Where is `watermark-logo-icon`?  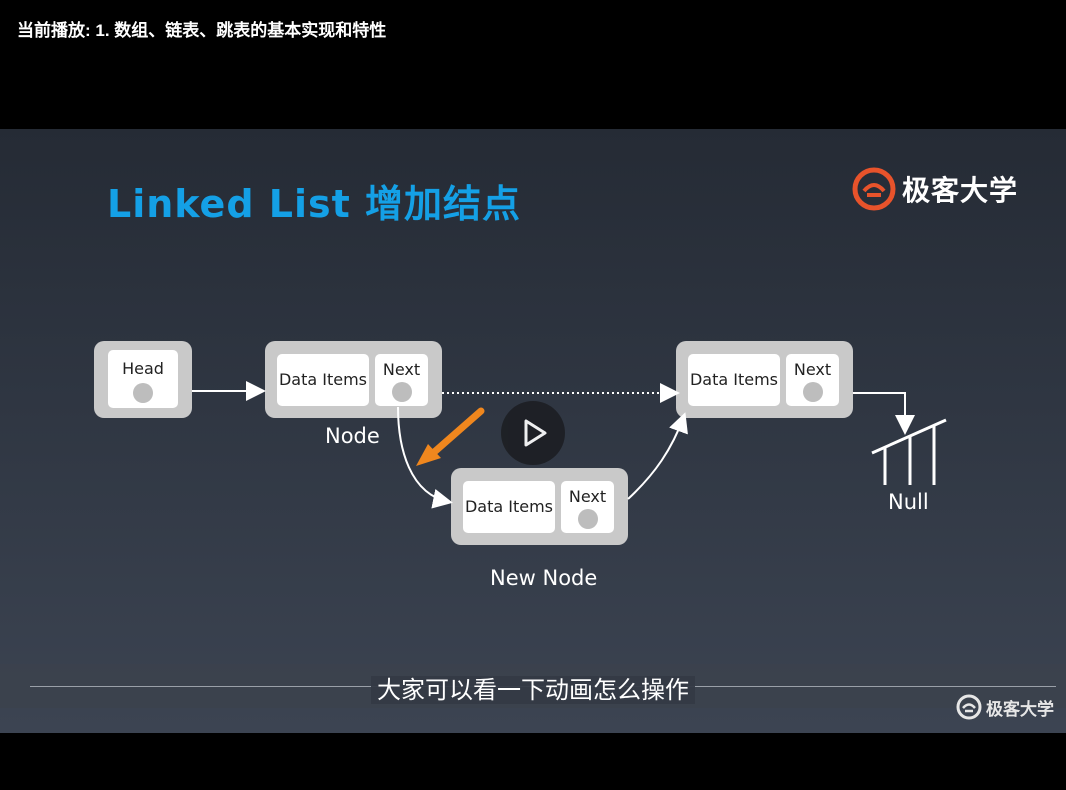
watermark-logo-icon is located at coordinates (969, 707).